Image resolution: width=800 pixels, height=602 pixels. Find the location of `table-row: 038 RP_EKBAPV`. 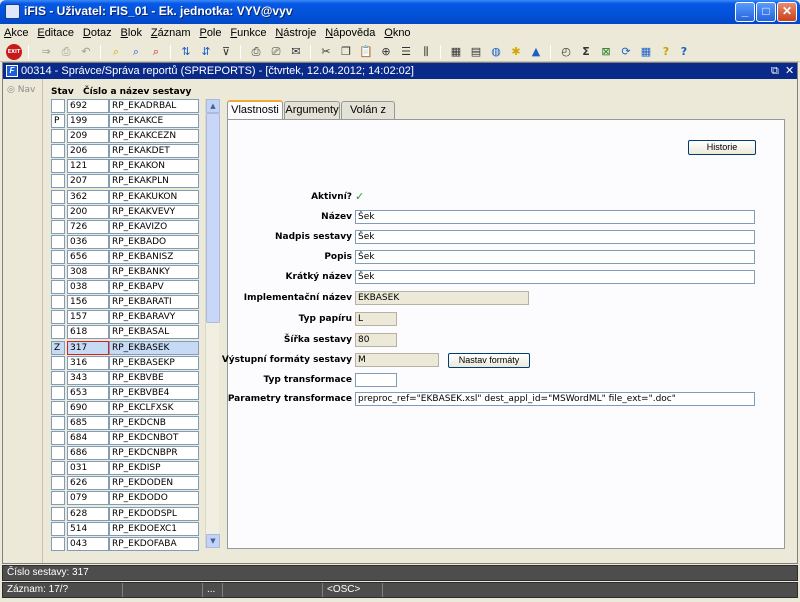

table-row: 038 RP_EKBAPV is located at coordinates (125, 287).